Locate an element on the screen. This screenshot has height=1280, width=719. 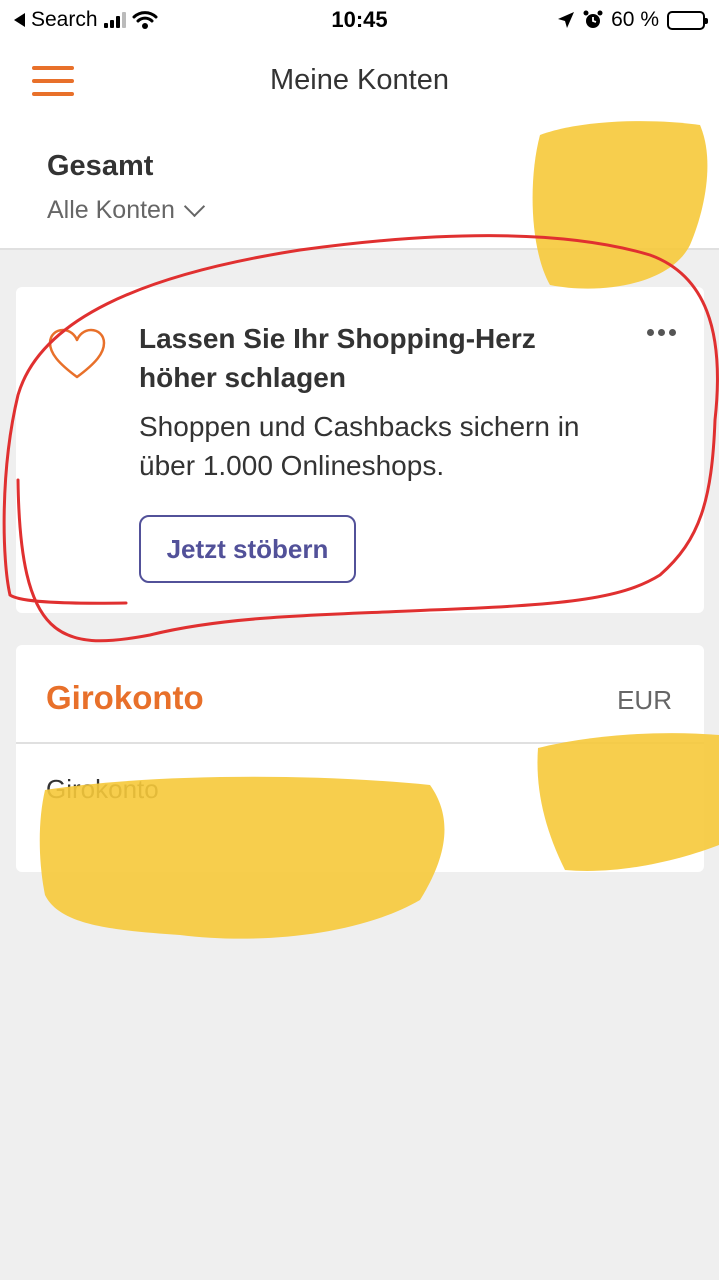
account-title: Girokonto is located at coordinates (125, 697).